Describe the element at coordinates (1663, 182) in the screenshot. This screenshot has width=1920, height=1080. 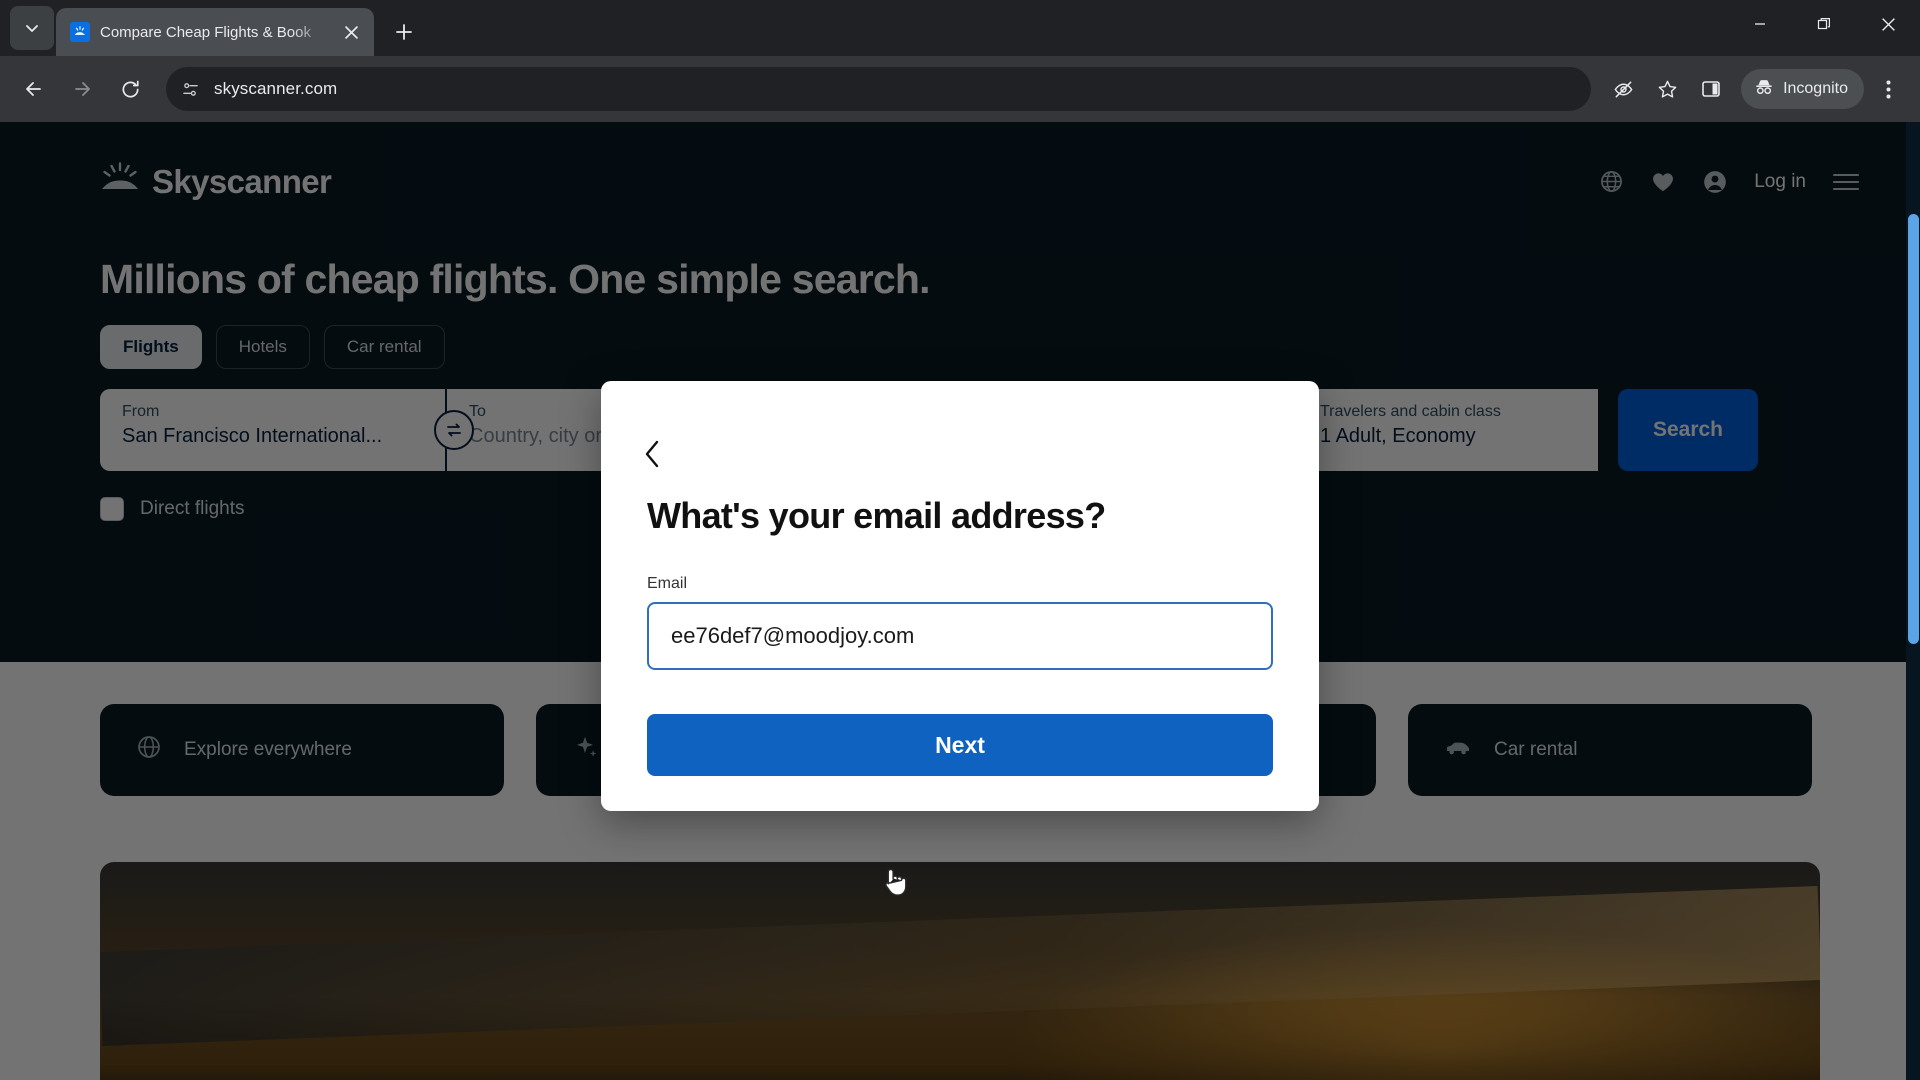
I see `heart-icon` at that location.